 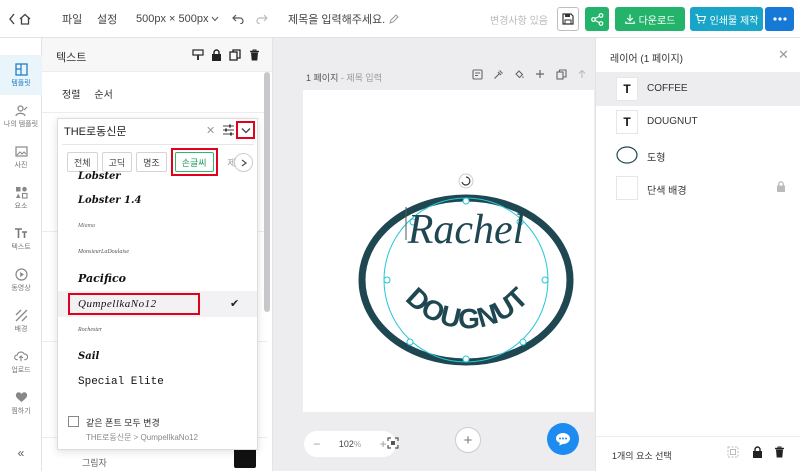 What do you see at coordinates (698, 89) in the screenshot?
I see `layer-item-coffee: T COFFEE` at bounding box center [698, 89].